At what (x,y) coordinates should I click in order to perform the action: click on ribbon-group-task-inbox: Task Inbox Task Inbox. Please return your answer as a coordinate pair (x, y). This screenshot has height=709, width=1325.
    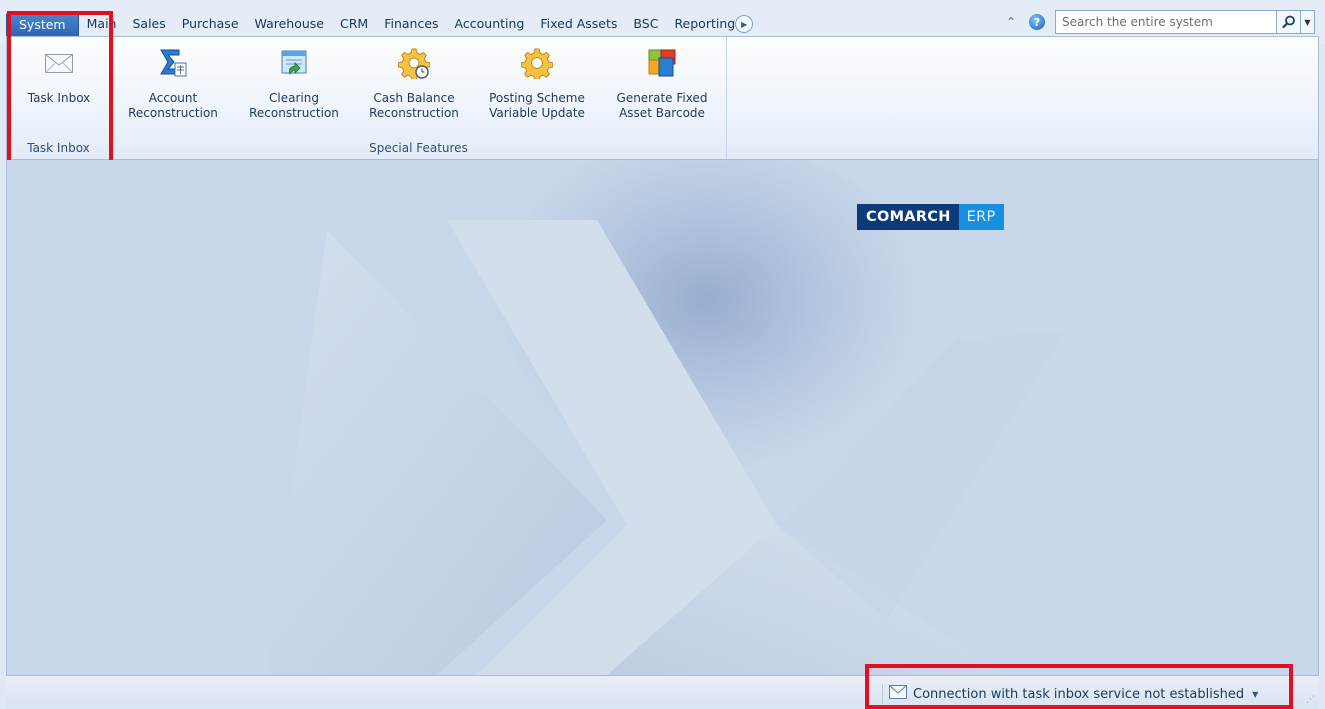
    Looking at the image, I should click on (59, 98).